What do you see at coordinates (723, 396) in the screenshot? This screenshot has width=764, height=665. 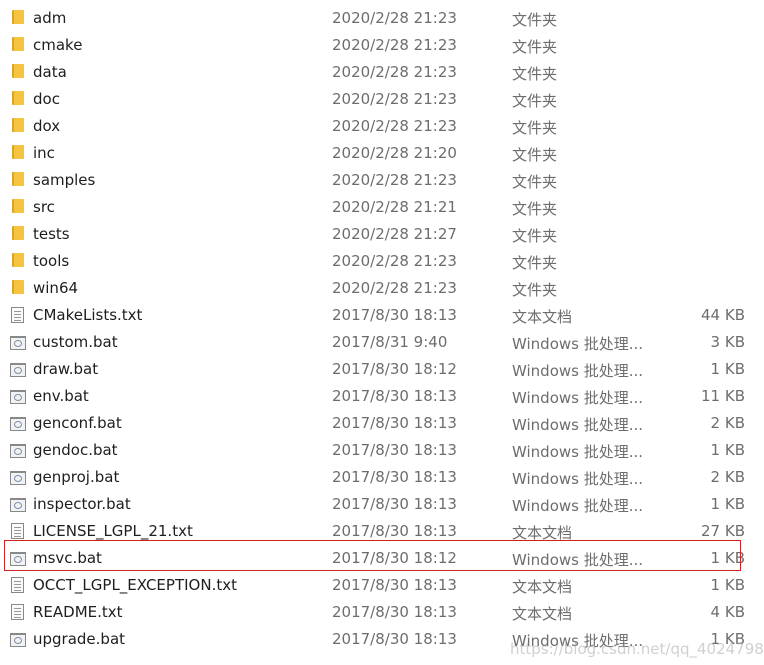 I see `file-size: 11 KB` at bounding box center [723, 396].